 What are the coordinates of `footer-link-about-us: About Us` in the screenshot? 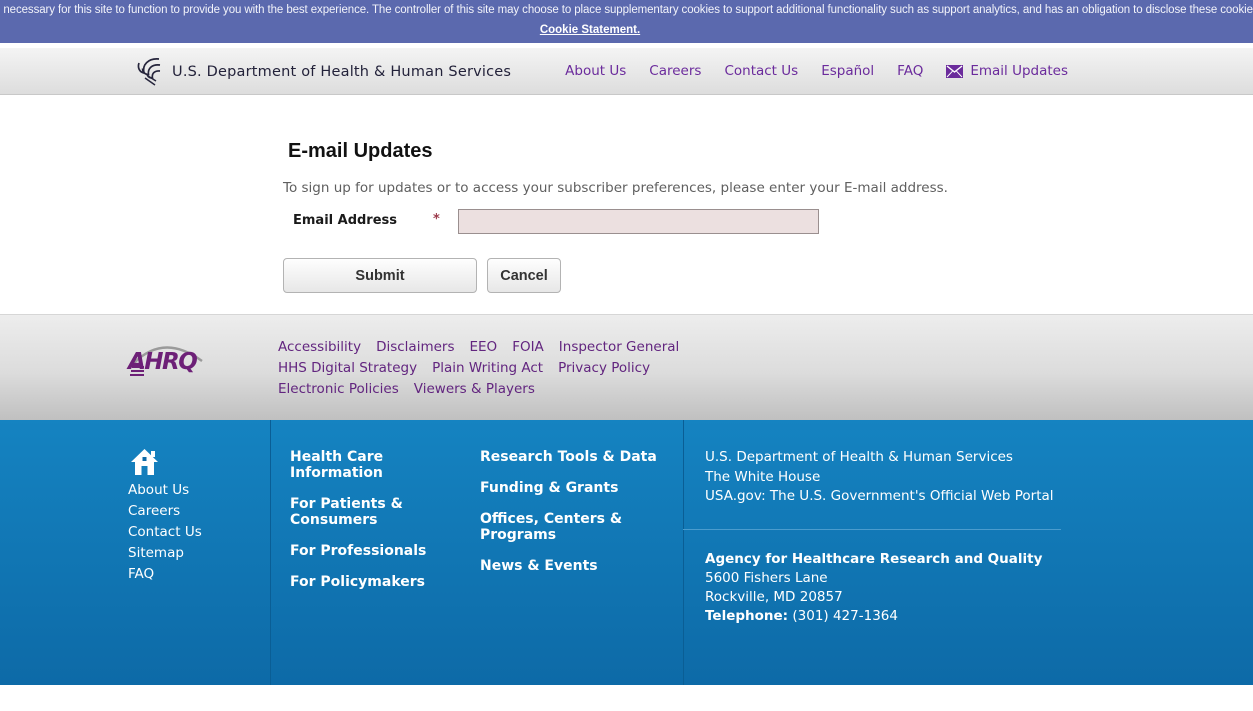 It's located at (165, 490).